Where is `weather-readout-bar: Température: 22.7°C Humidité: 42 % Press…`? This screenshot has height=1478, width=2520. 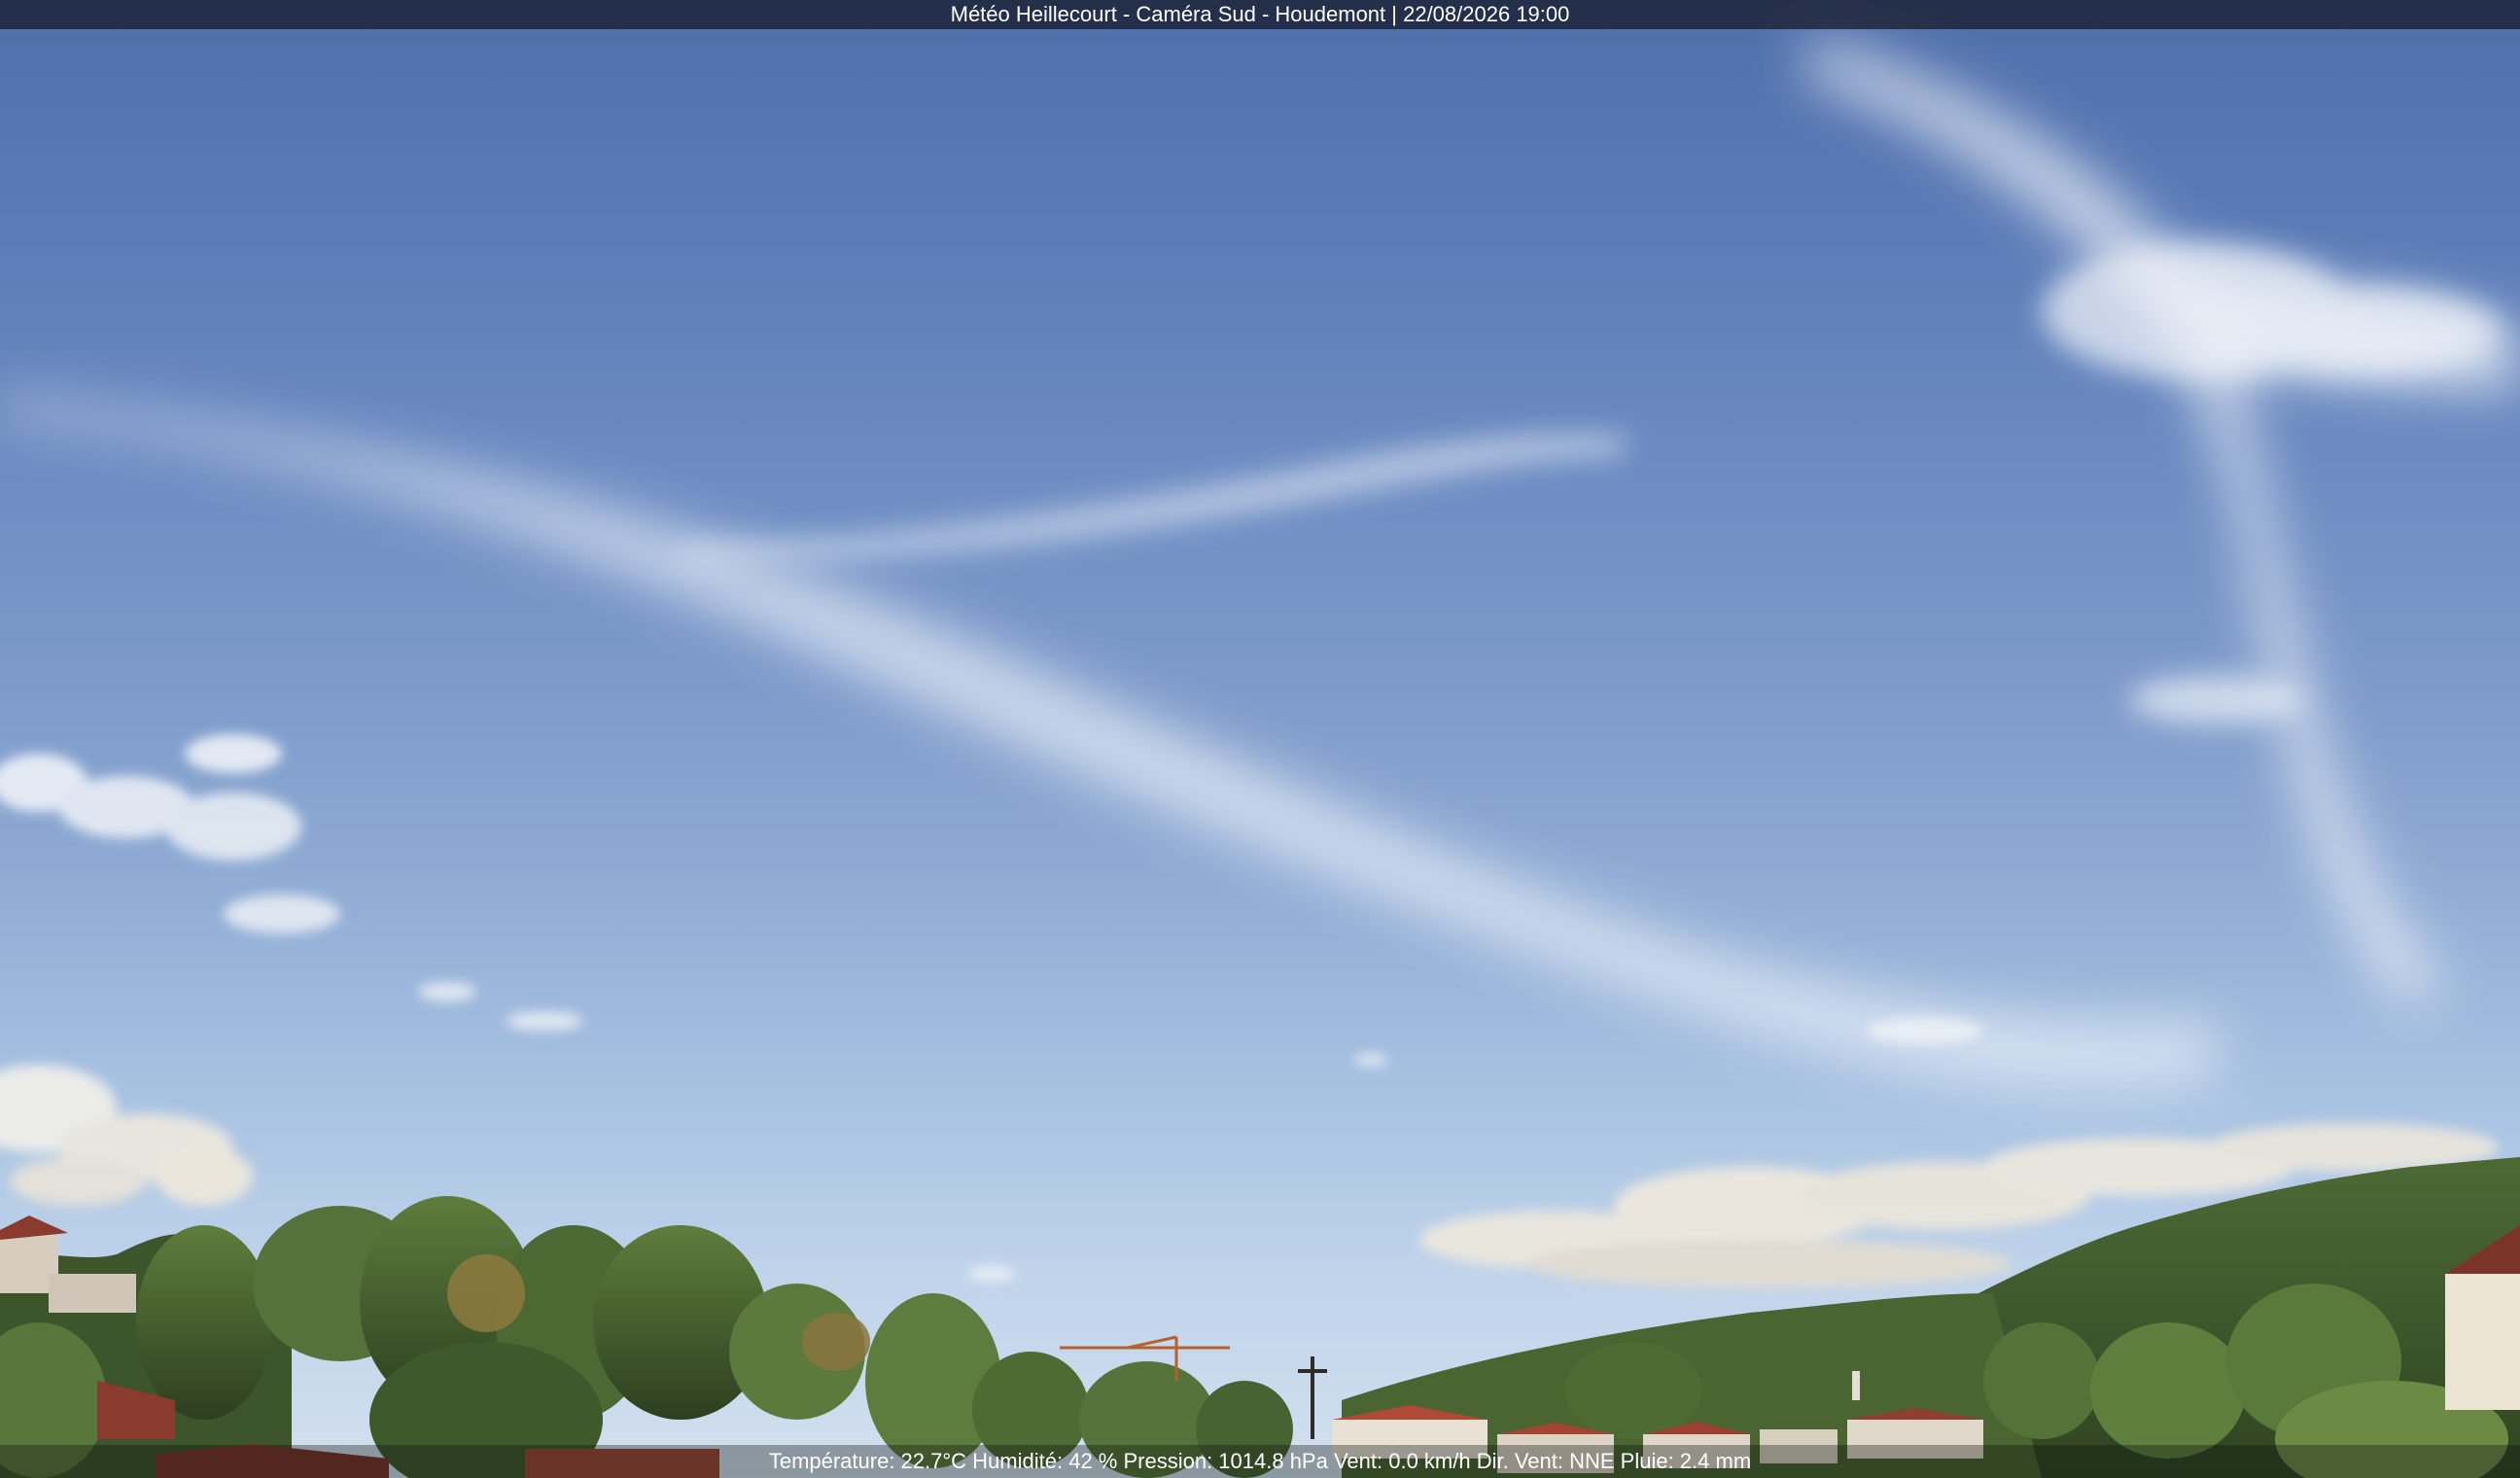
weather-readout-bar: Température: 22.7°C Humidité: 42 % Press… is located at coordinates (1260, 1461).